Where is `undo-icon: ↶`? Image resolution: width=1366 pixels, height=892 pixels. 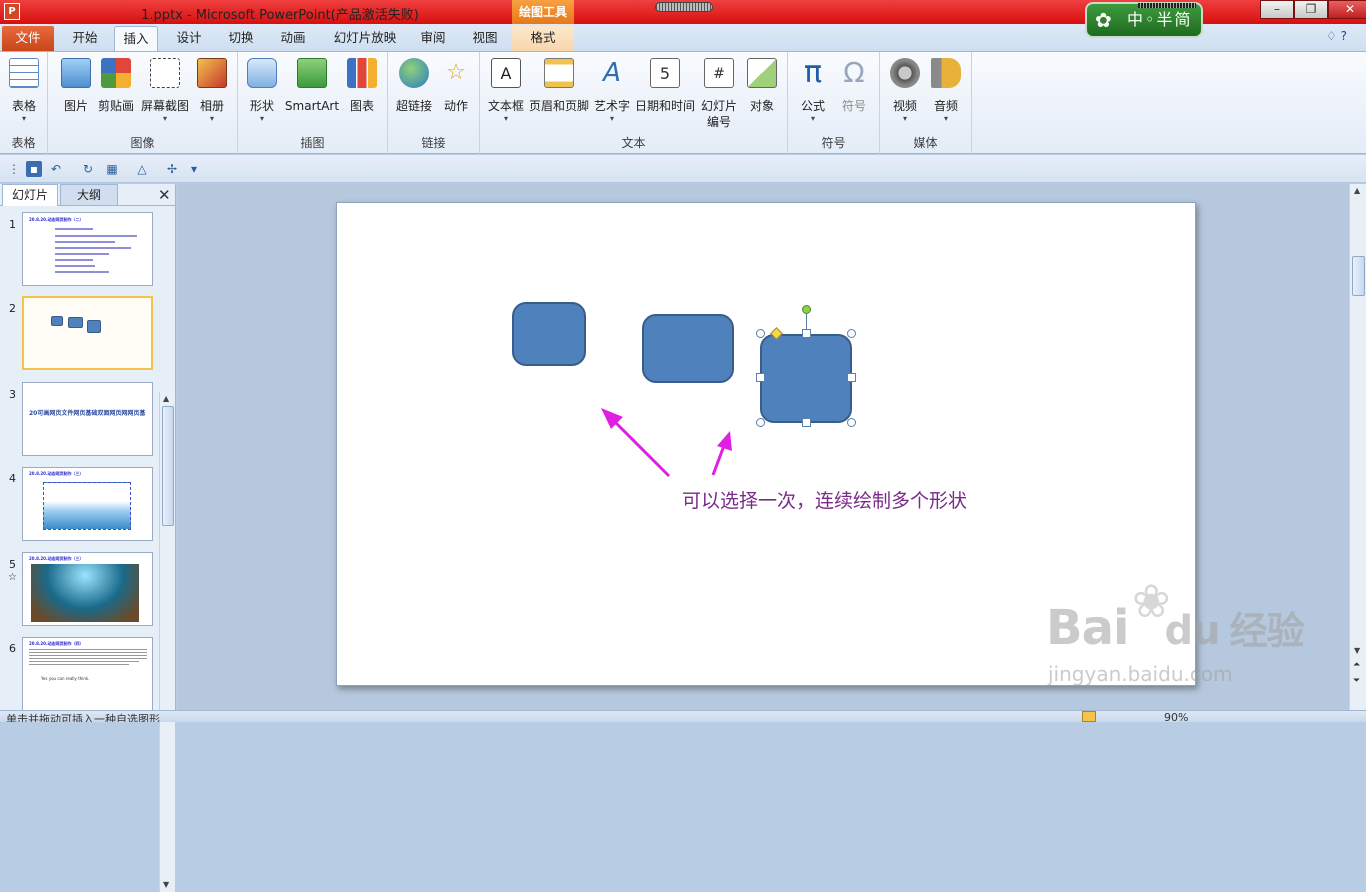
undo-icon: ↶ is located at coordinates (56, 169).